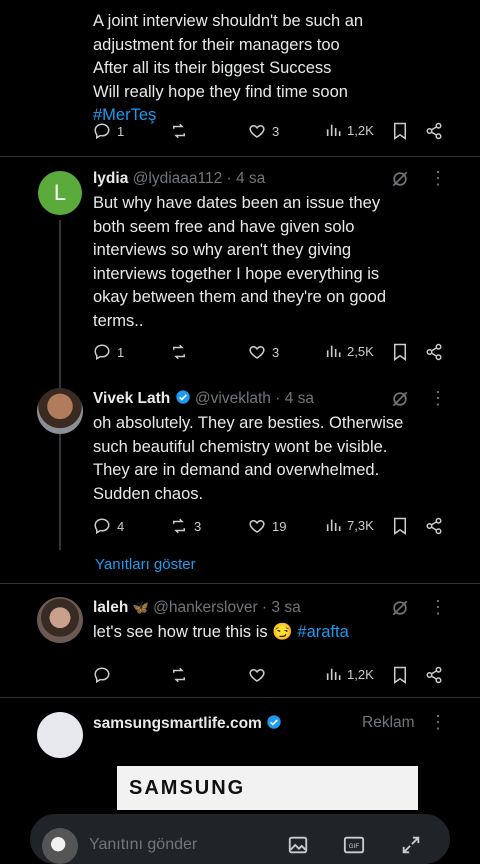 The height and width of the screenshot is (864, 480). I want to click on promoted-label: Reklam, so click(388, 722).